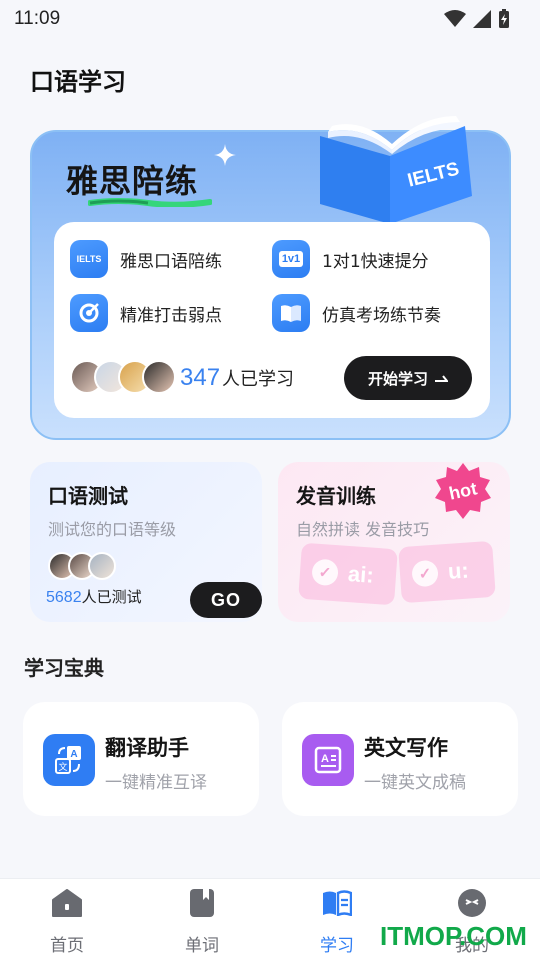 This screenshot has width=540, height=960. I want to click on status-time: 11:09, so click(37, 18).